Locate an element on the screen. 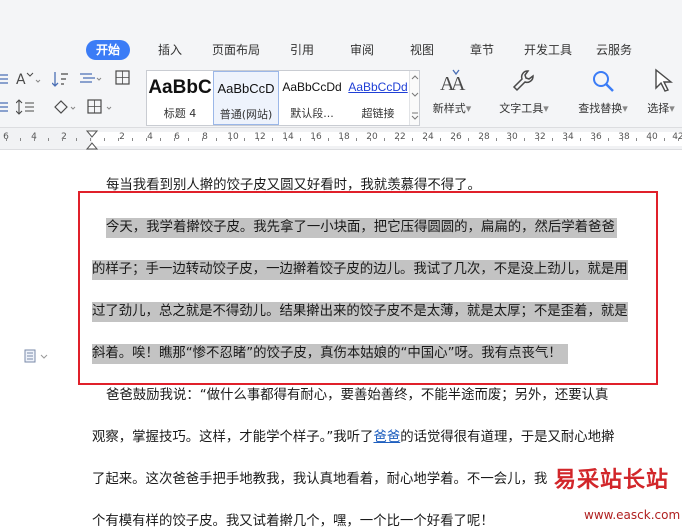  paragraph-line: 个有模有样的饺子皮。我又试着擀几个，嘿，一个比一个好看了呢！ is located at coordinates (293, 521).